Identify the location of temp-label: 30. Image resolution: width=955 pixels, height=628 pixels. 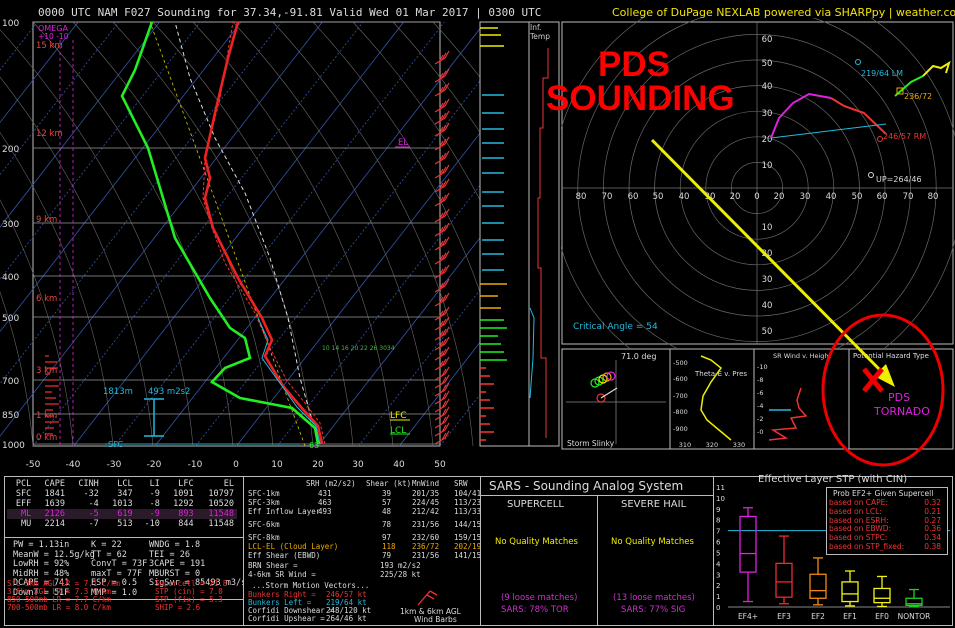
(358, 465).